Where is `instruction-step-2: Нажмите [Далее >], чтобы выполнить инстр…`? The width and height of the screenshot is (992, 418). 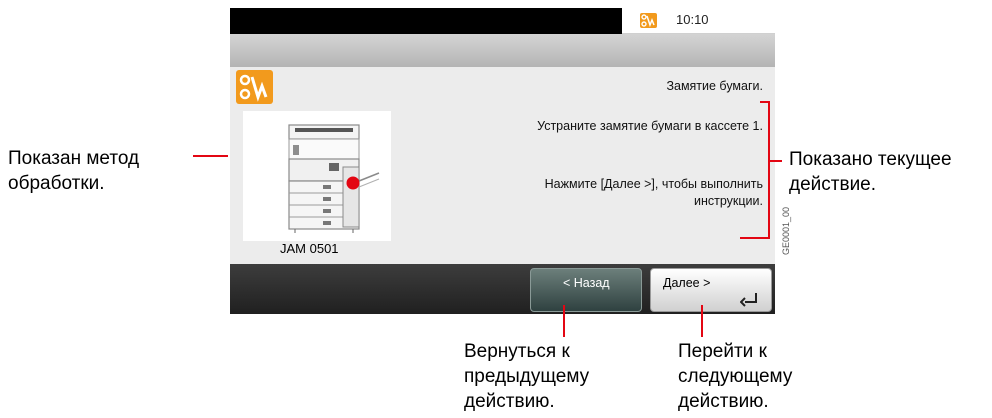 instruction-step-2: Нажмите [Далее >], чтобы выполнить инстр… is located at coordinates (653, 192).